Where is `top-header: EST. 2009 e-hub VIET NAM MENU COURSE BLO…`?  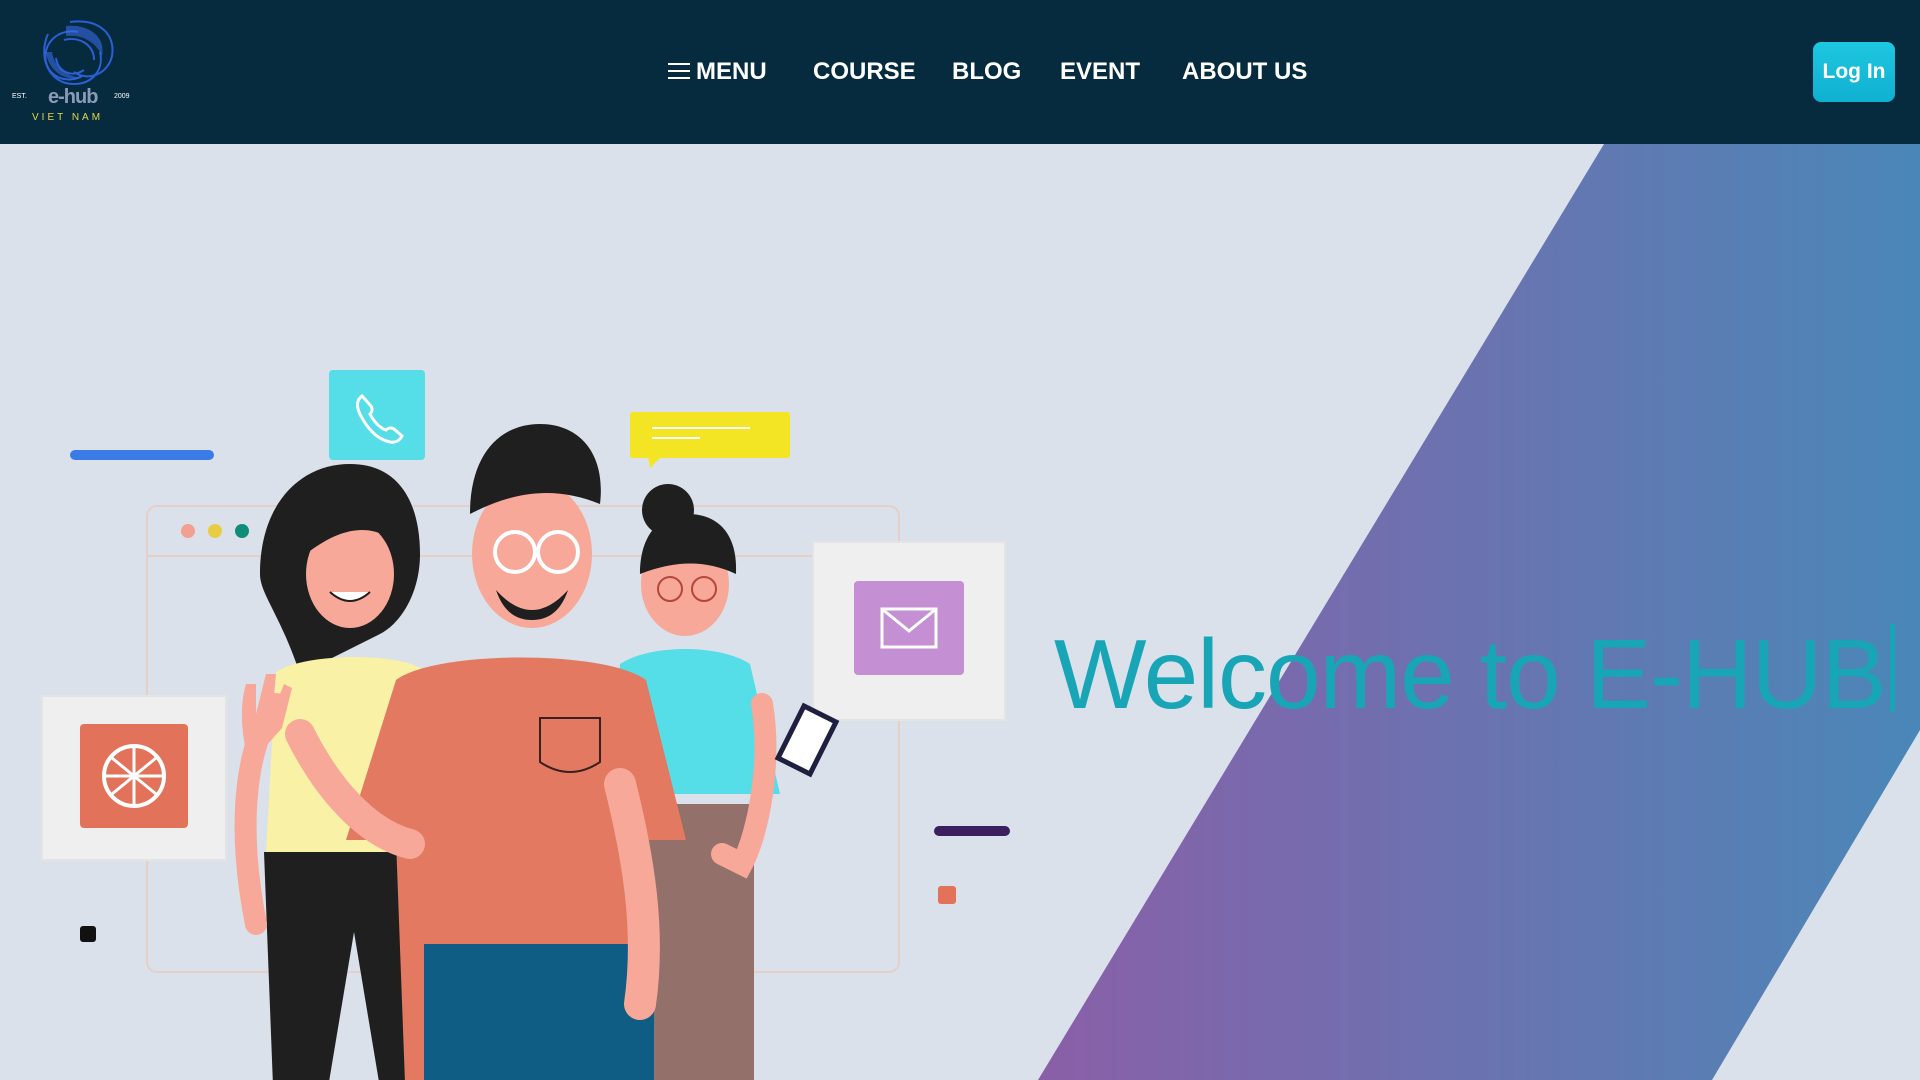
top-header: EST. 2009 e-hub VIET NAM MENU COURSE BLO… is located at coordinates (960, 72).